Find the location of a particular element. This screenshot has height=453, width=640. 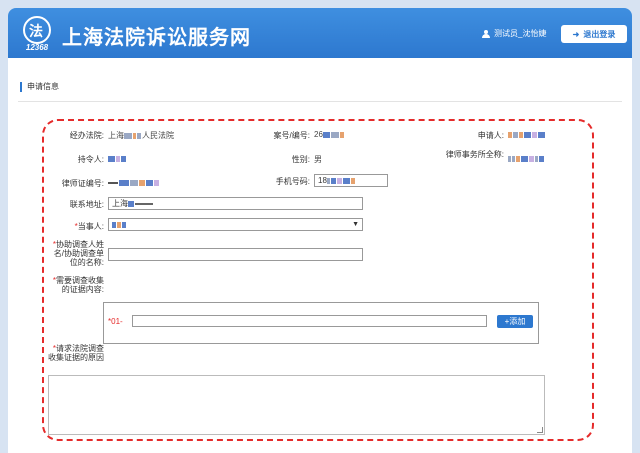

license-value is located at coordinates (134, 182).